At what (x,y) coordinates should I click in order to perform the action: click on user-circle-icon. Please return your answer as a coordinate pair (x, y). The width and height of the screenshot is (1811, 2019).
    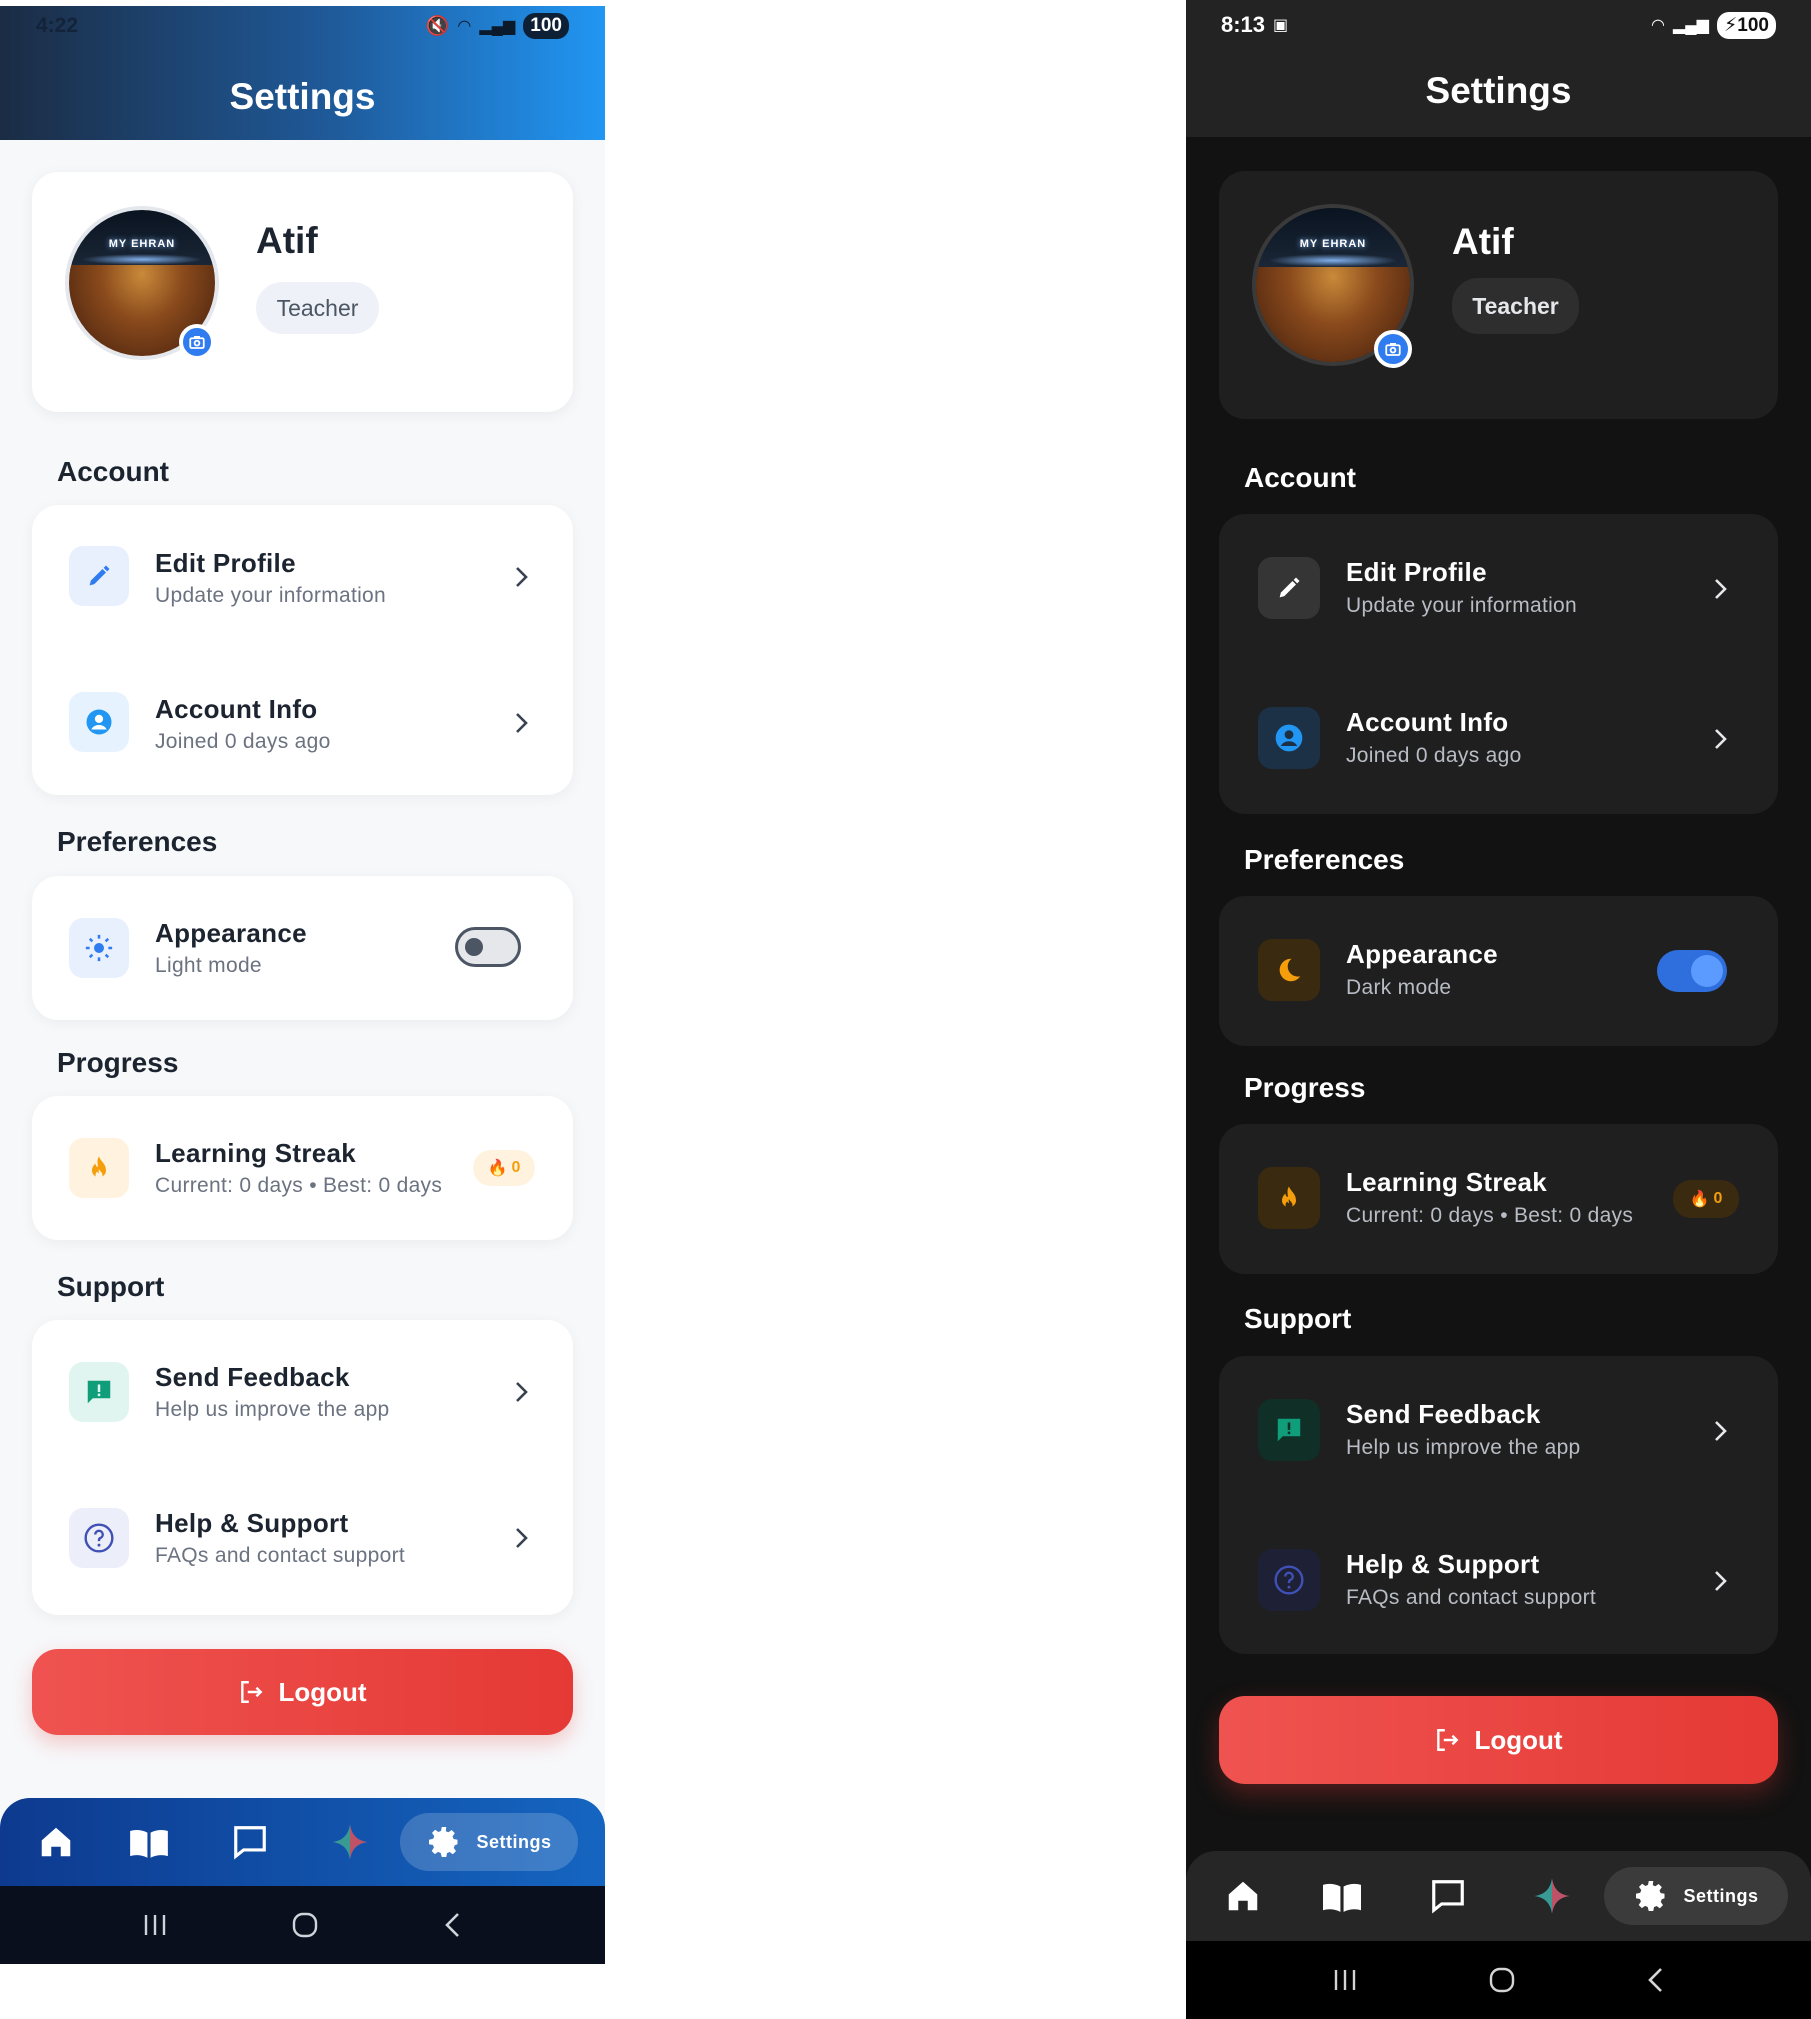
    Looking at the image, I should click on (99, 722).